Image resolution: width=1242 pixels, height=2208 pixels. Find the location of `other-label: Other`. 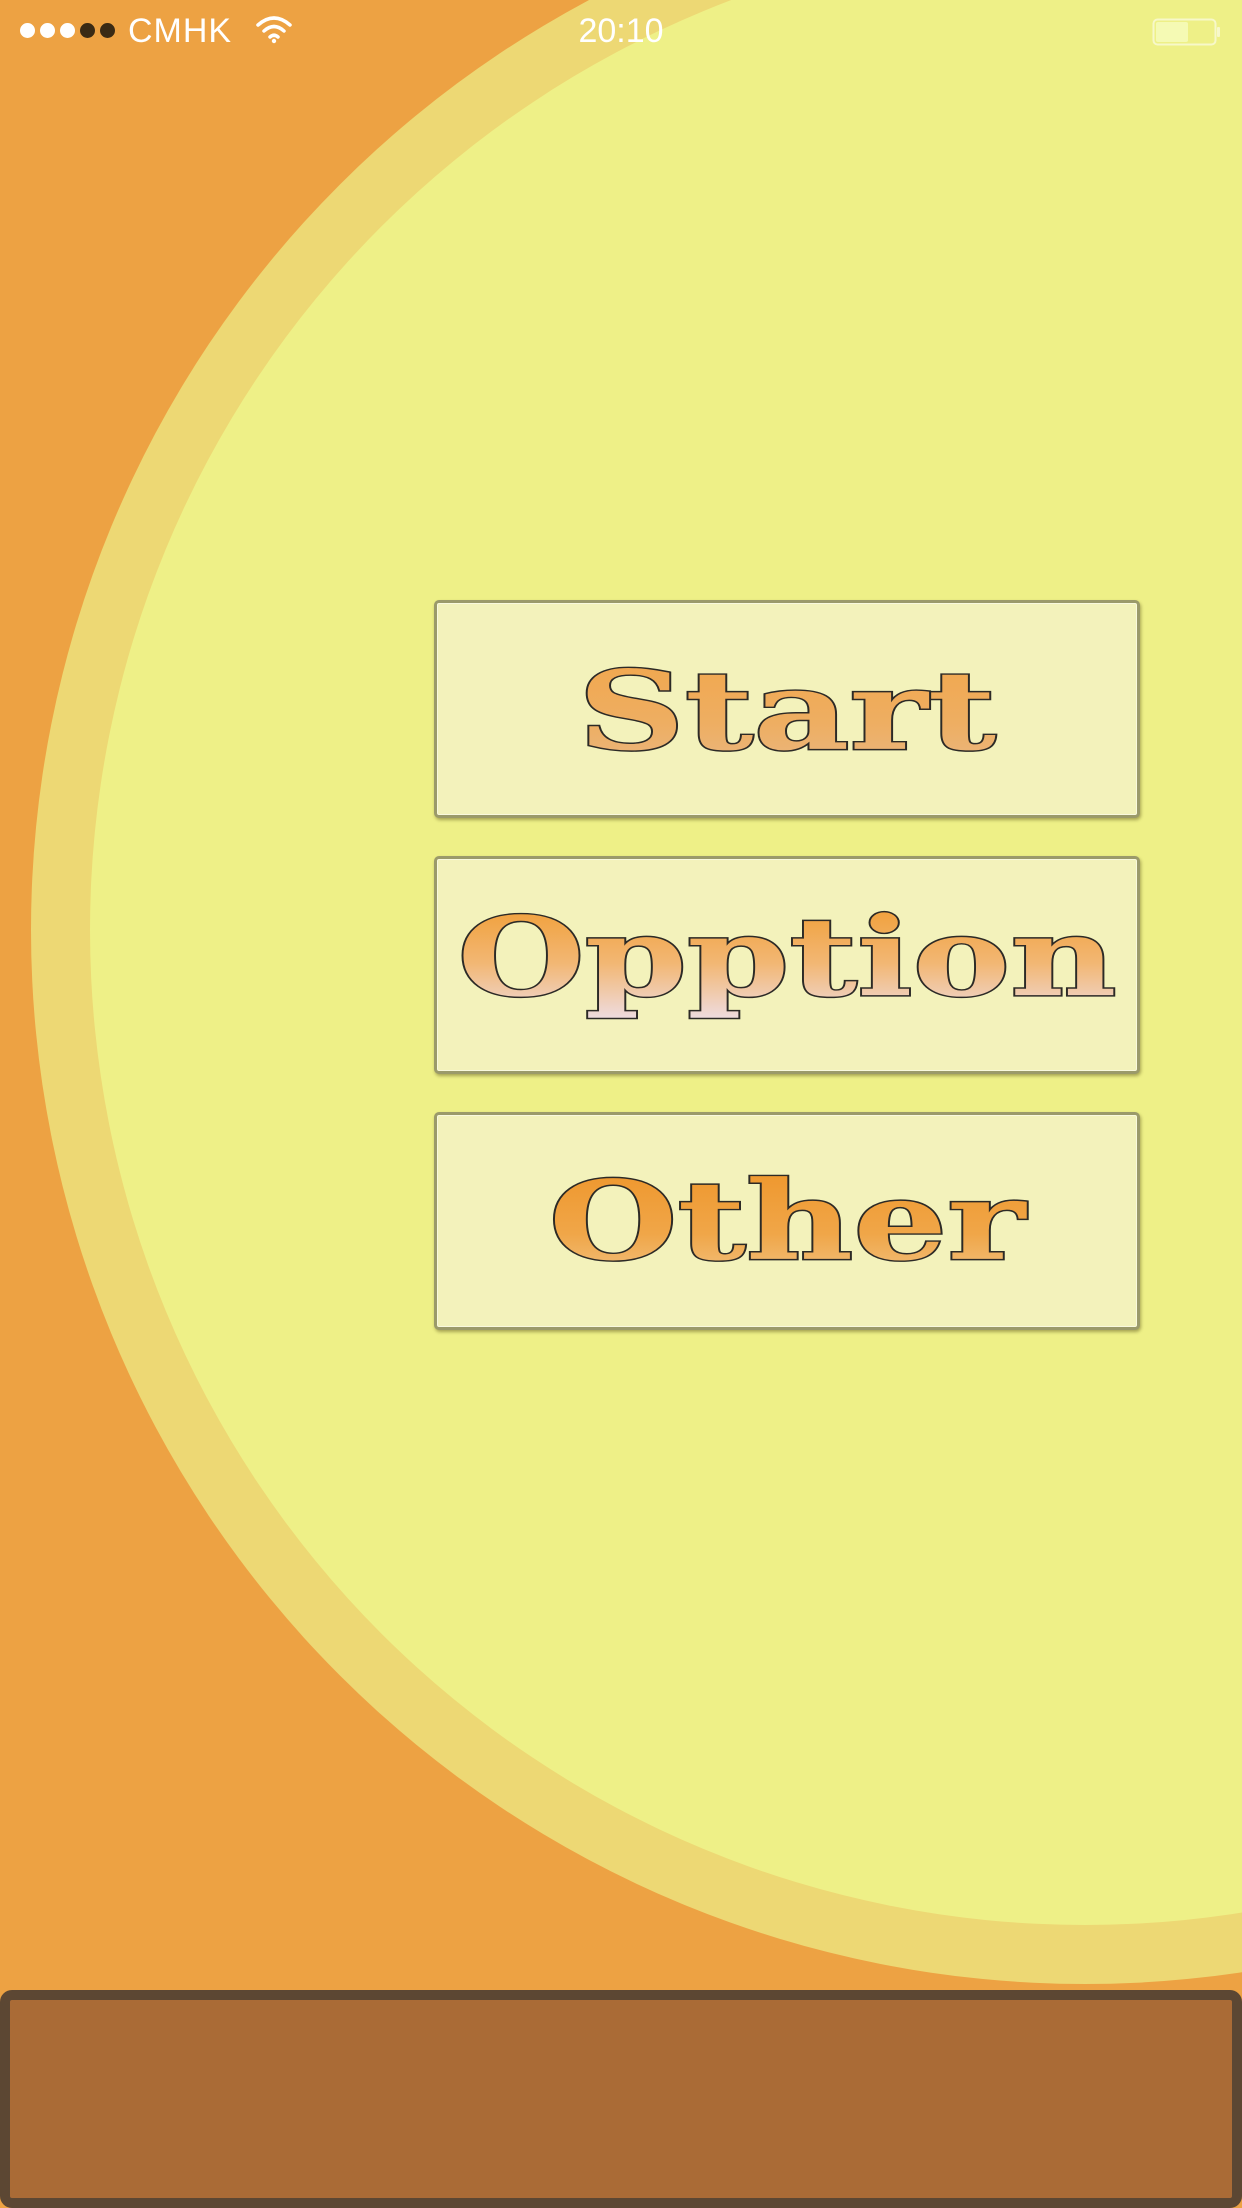

other-label: Other is located at coordinates (788, 1221).